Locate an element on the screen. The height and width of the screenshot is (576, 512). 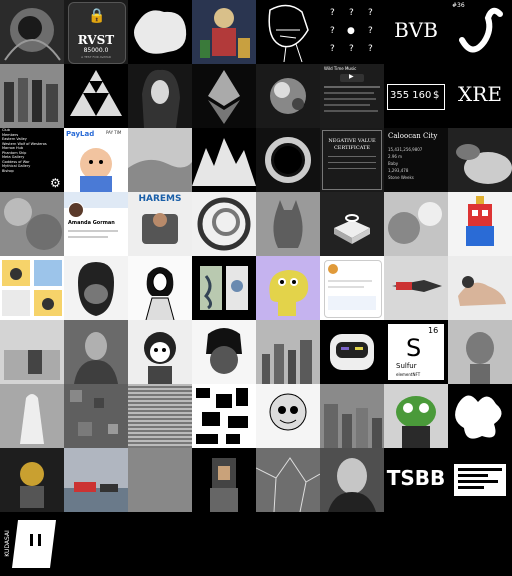
tile-noise-cloud is located at coordinates (416, 224).